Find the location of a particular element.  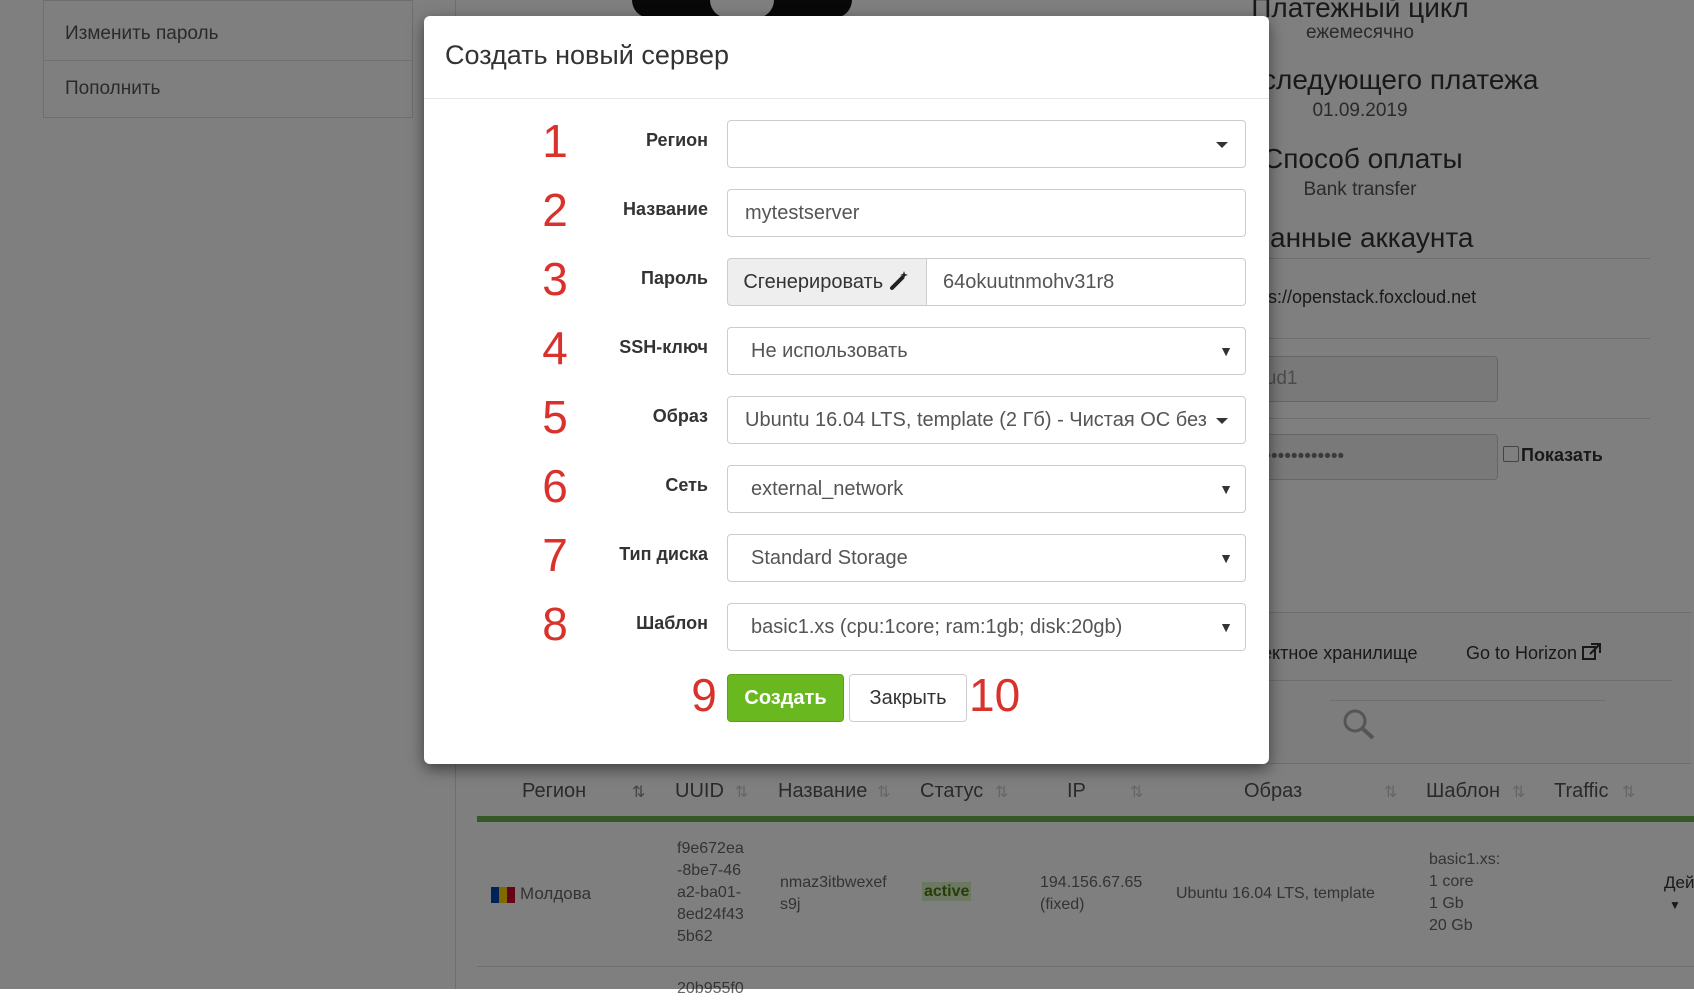

image-label: Образ is located at coordinates (680, 416).